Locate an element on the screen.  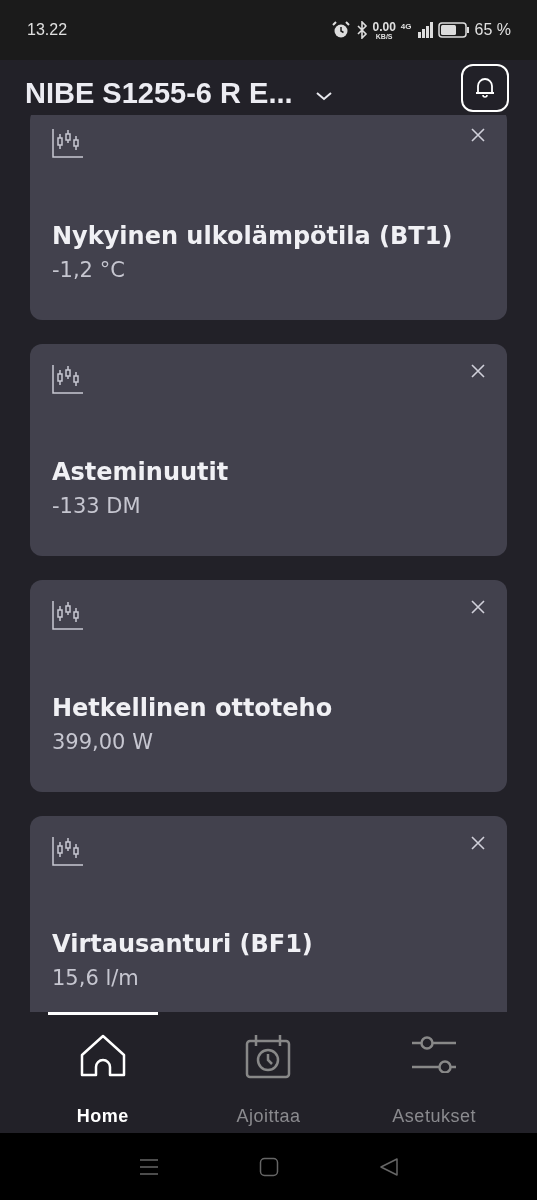
sensor-value: 15,6 l/m is located at coordinates (96, 978).